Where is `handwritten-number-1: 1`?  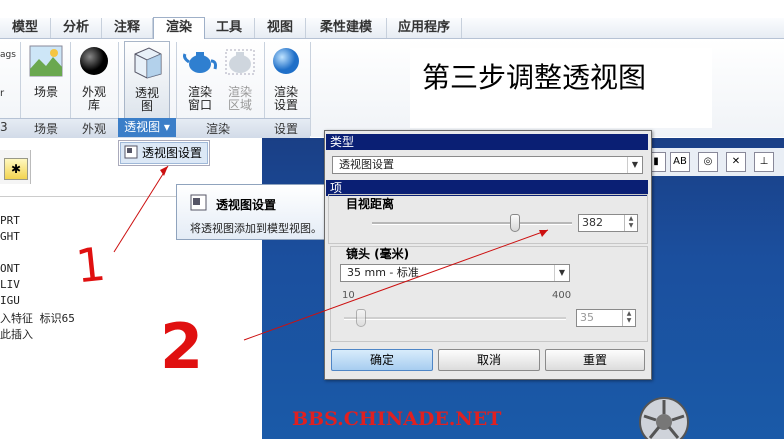
handwritten-number-1: 1 is located at coordinates (91, 265).